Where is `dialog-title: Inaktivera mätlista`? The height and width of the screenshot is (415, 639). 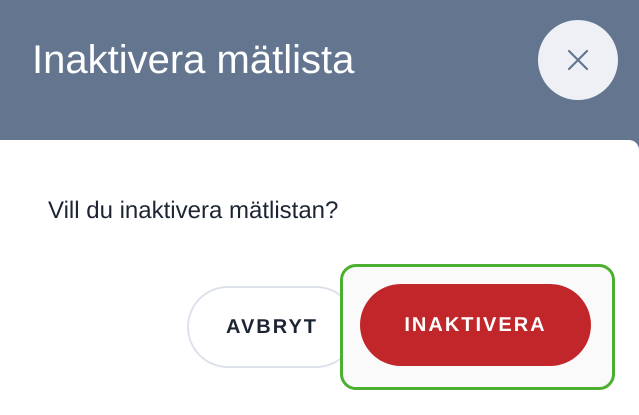
dialog-title: Inaktivera mätlista is located at coordinates (193, 60).